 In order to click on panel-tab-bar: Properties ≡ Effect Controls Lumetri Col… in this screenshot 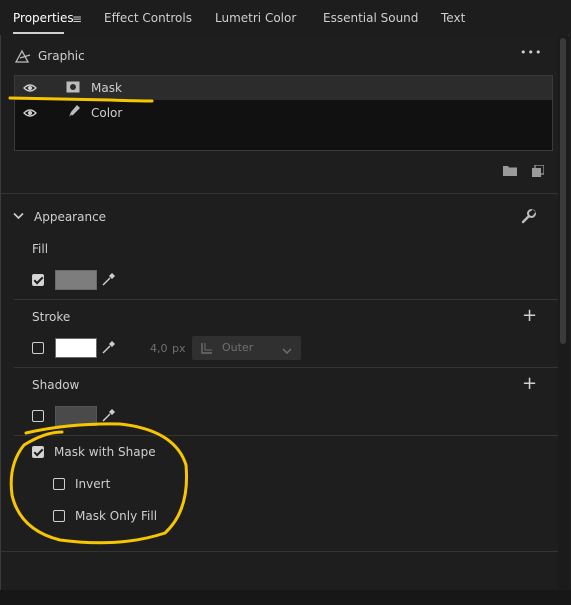, I will do `click(285, 18)`.